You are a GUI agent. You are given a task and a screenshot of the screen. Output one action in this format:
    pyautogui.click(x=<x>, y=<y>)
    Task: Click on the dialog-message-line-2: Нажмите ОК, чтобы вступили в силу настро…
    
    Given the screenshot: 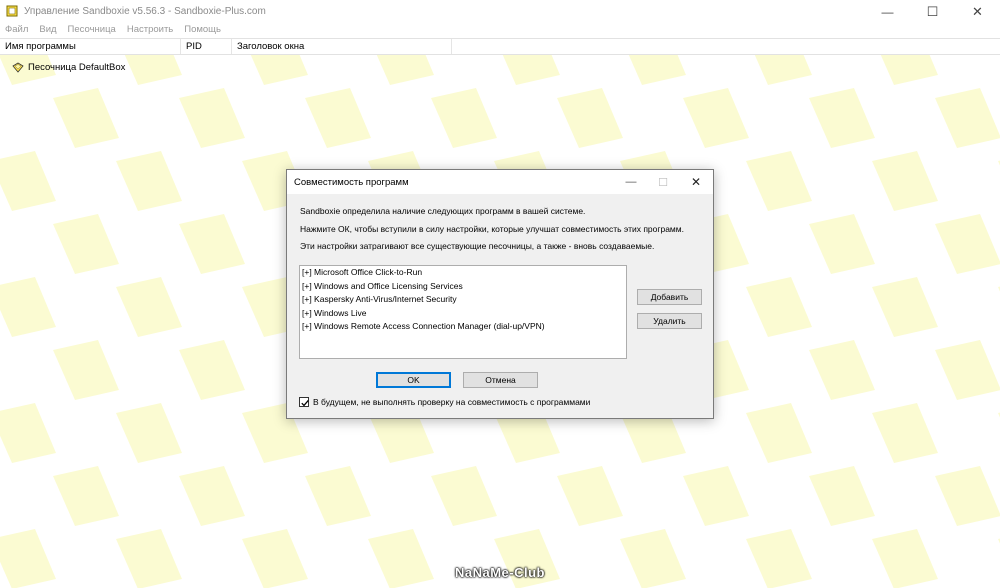 What is the action you would take?
    pyautogui.click(x=492, y=229)
    